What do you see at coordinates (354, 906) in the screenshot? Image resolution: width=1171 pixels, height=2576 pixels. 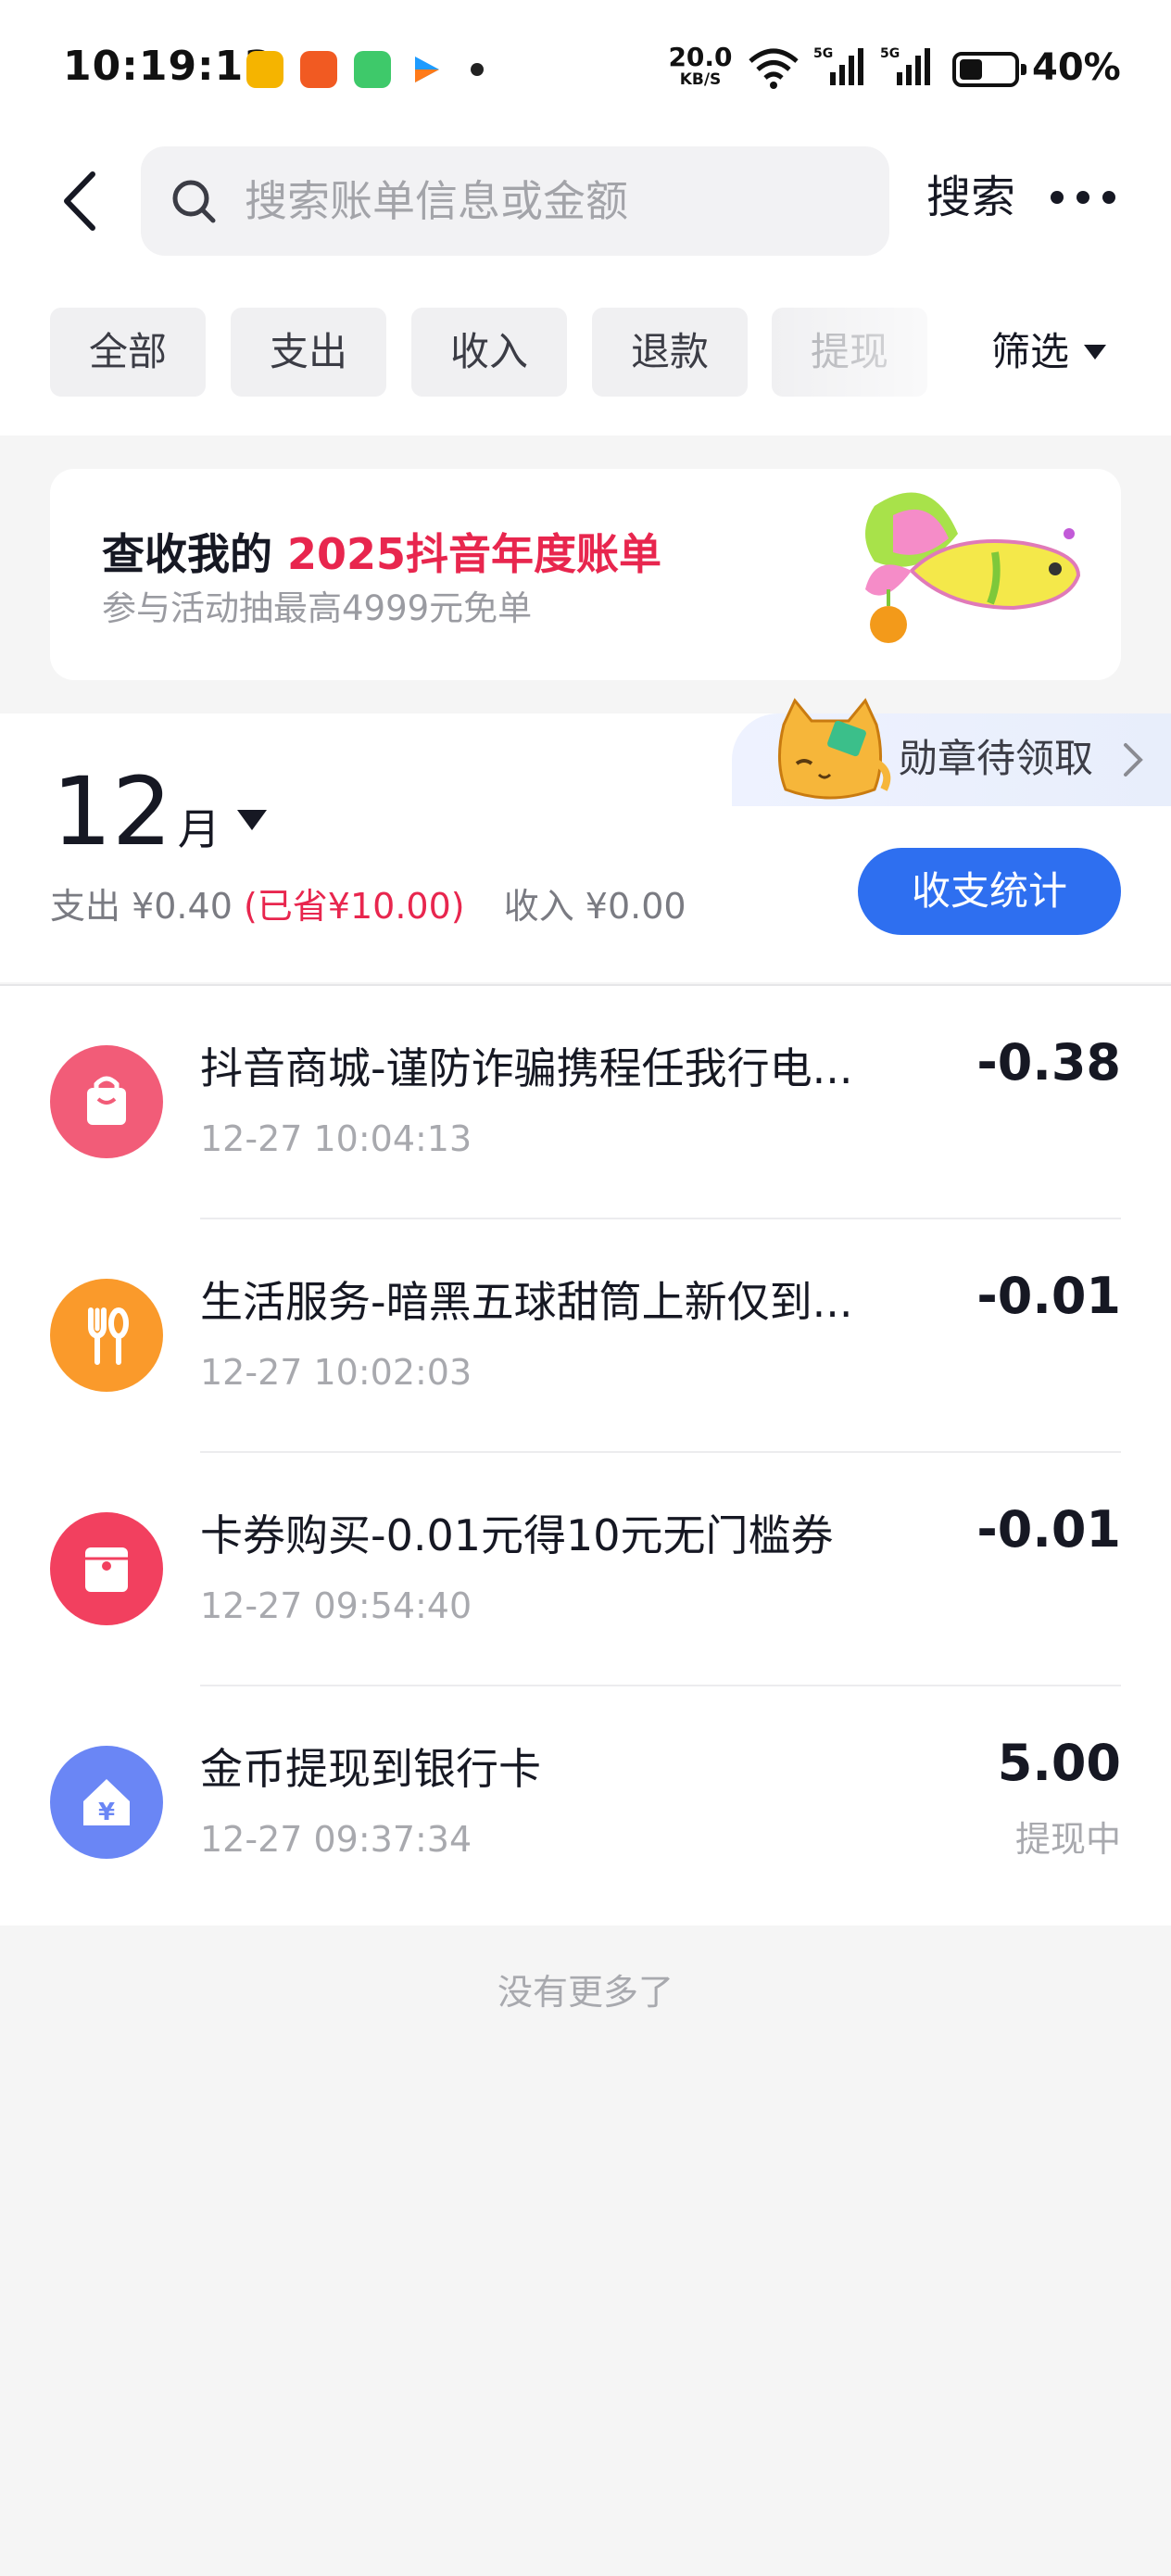 I see `saved-amount: (已省¥10.00)` at bounding box center [354, 906].